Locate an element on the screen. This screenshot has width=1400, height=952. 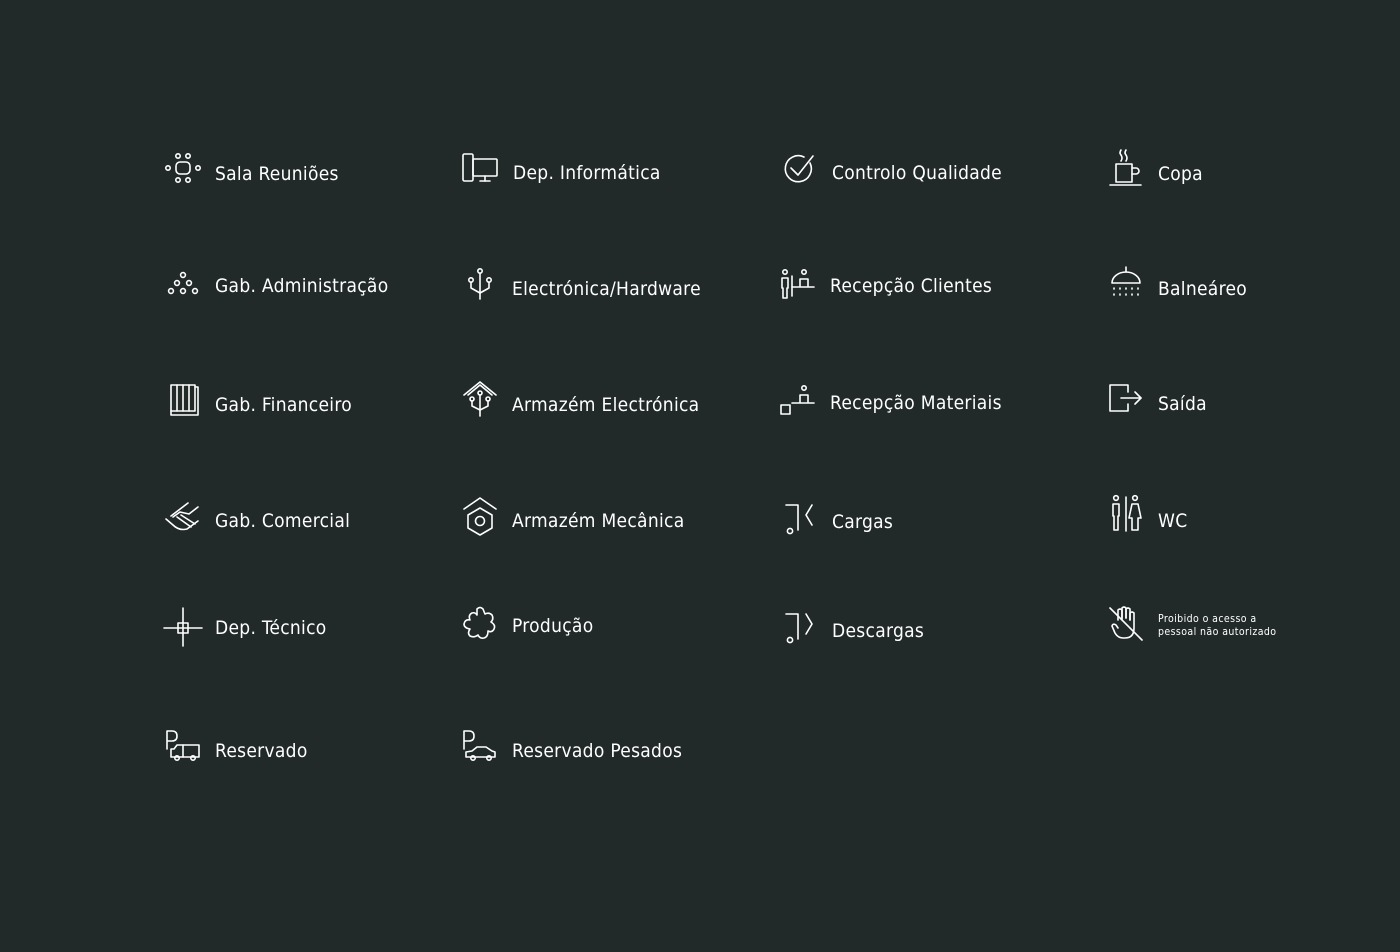
sign-sala-reunioes: Sala Reuniões is located at coordinates (251, 174).